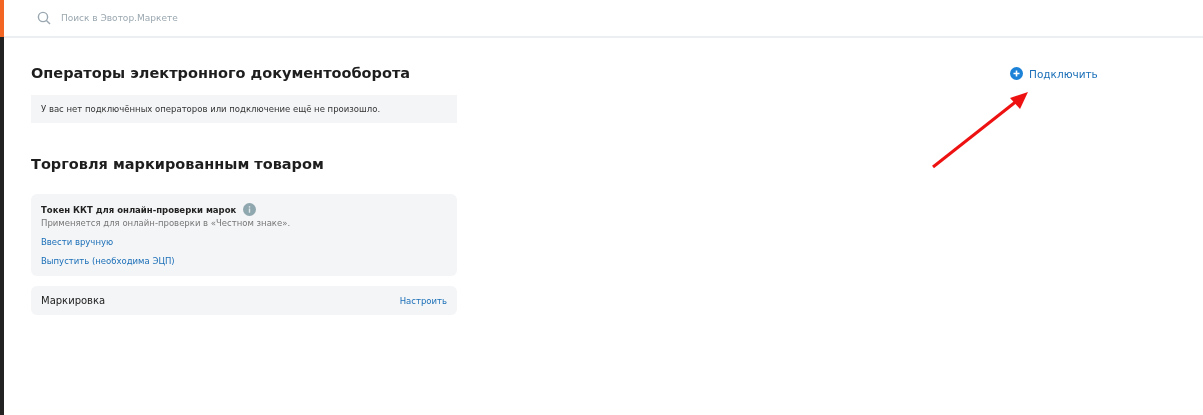 This screenshot has height=415, width=1203. What do you see at coordinates (73, 300) in the screenshot?
I see `marking-label: Маркировка` at bounding box center [73, 300].